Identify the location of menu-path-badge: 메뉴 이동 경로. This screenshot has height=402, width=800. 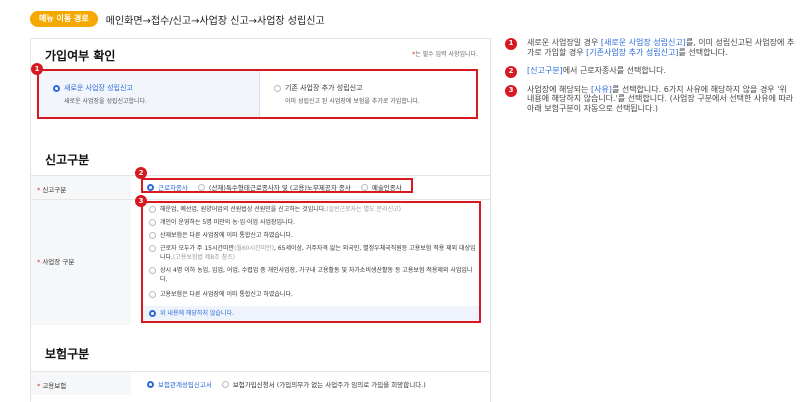
(64, 19).